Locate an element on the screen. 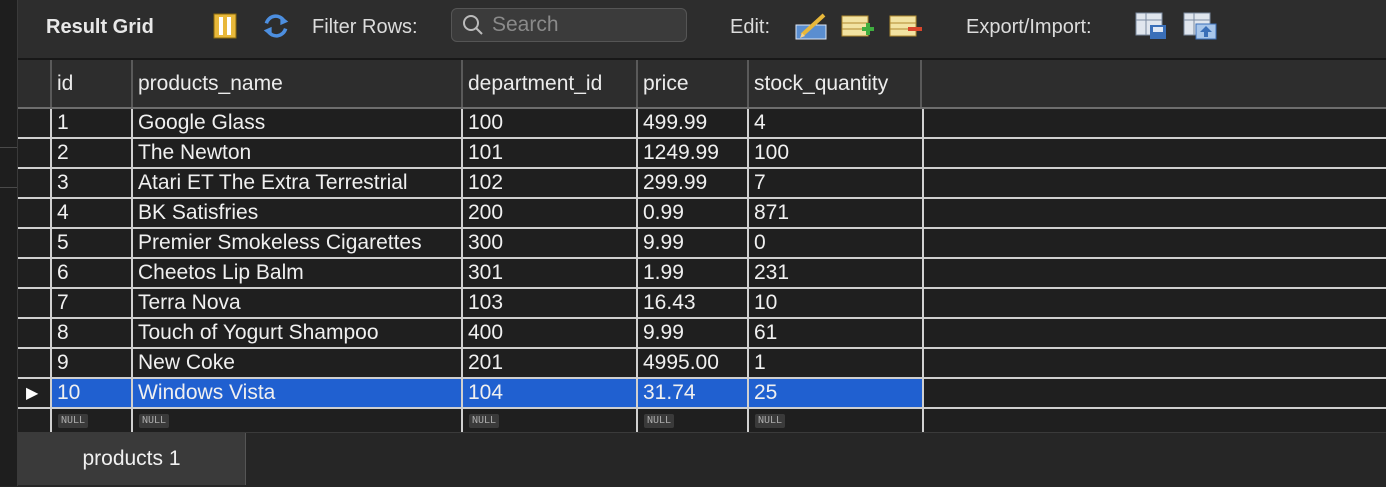 The image size is (1386, 487). result-toolbar: Result Grid Filter Rows: Edit: is located at coordinates (702, 30).